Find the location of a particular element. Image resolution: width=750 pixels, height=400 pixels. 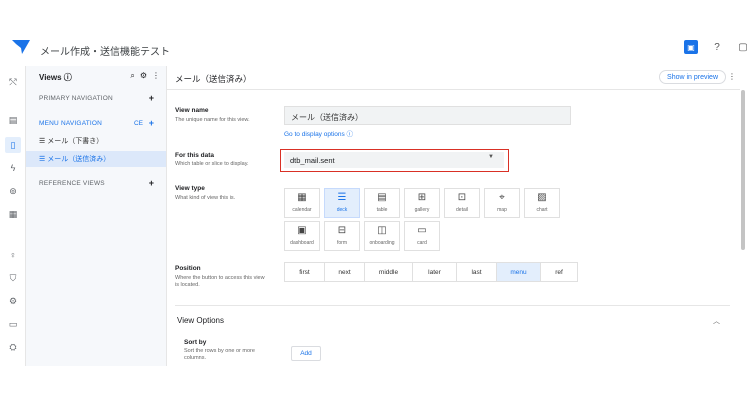

mobile-icon: ▯ is located at coordinates (13, 145).